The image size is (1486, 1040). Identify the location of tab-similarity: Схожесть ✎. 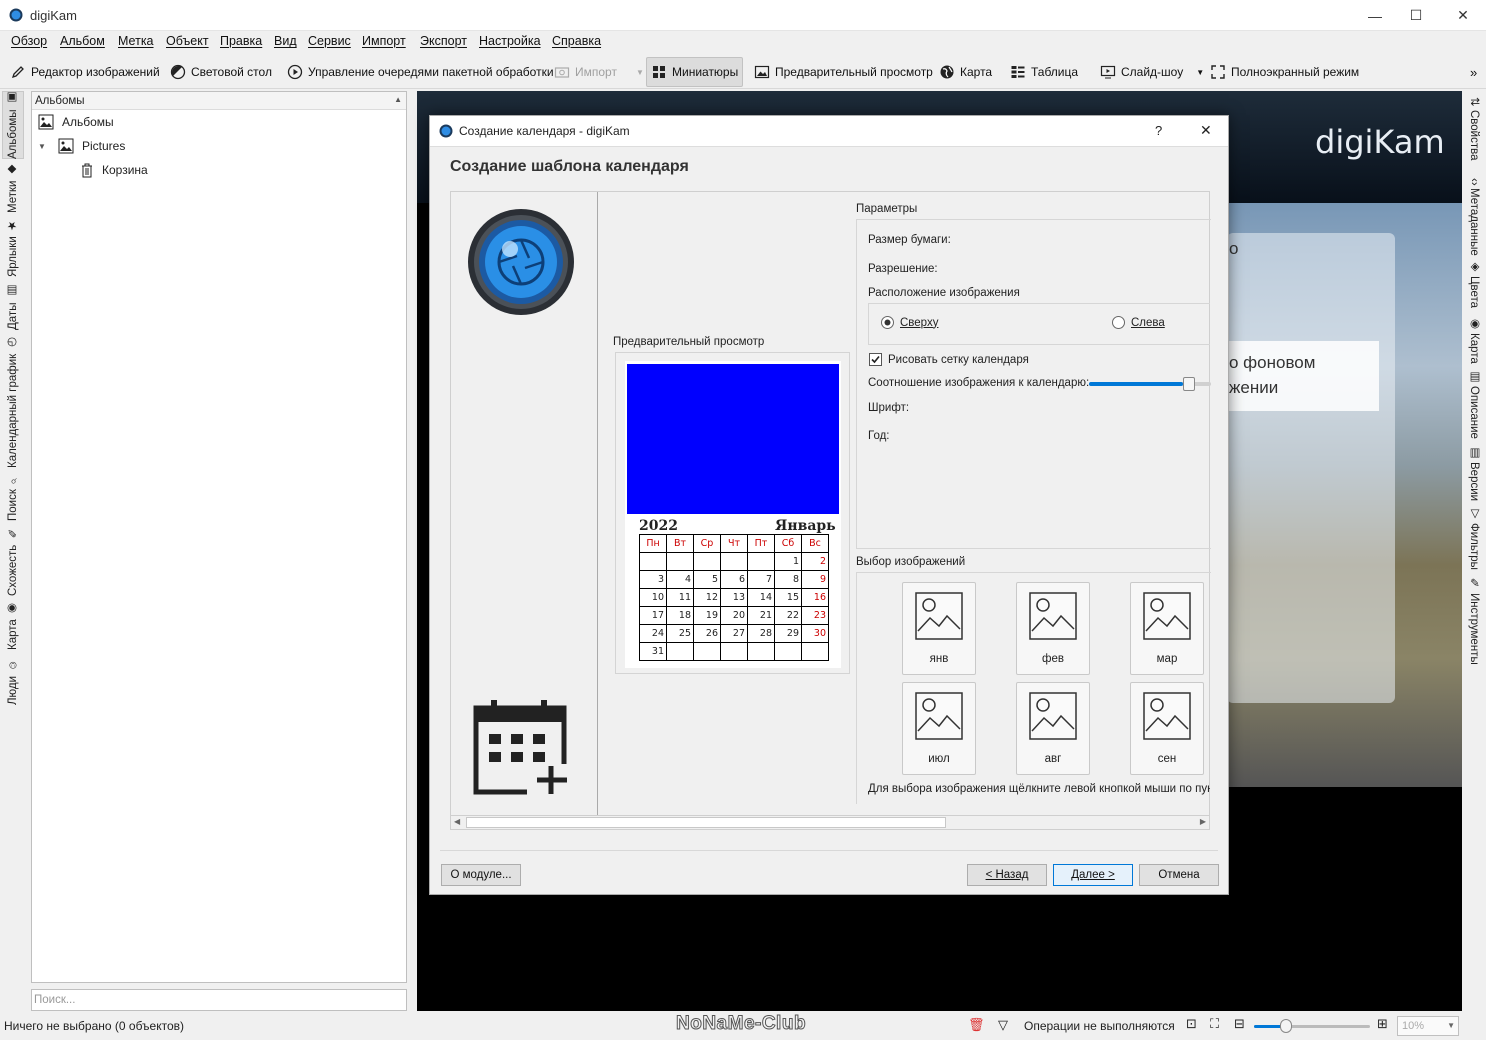
(13, 560).